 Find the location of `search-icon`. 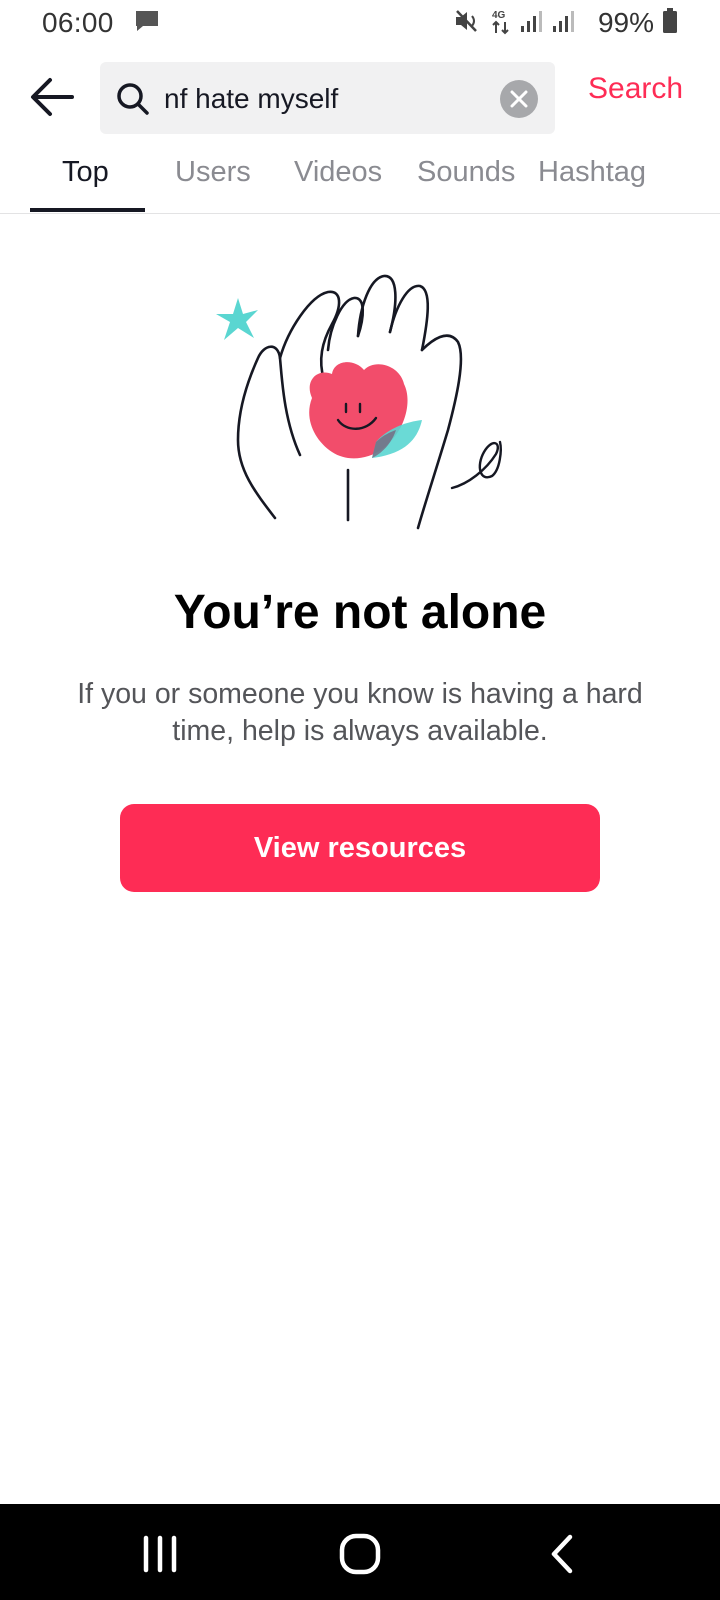

search-icon is located at coordinates (133, 99).